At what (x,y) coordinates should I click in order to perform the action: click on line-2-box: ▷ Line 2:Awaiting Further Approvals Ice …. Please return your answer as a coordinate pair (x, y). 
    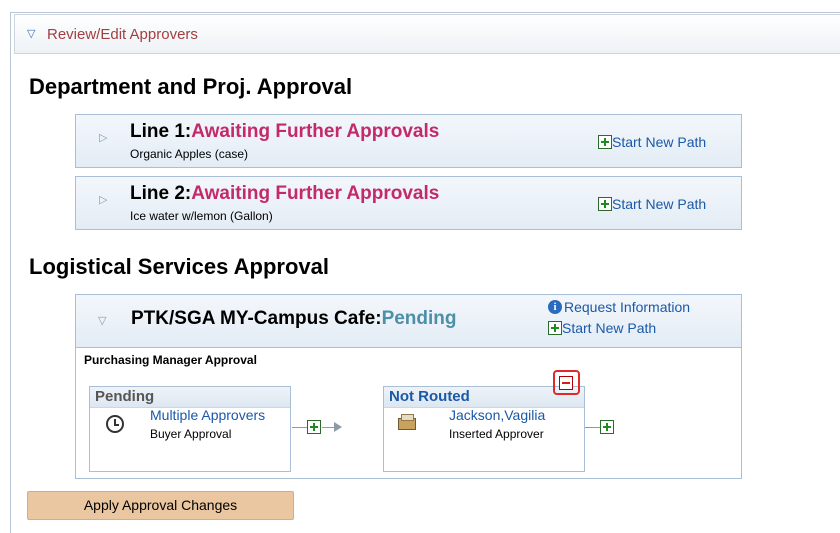
    Looking at the image, I should click on (408, 203).